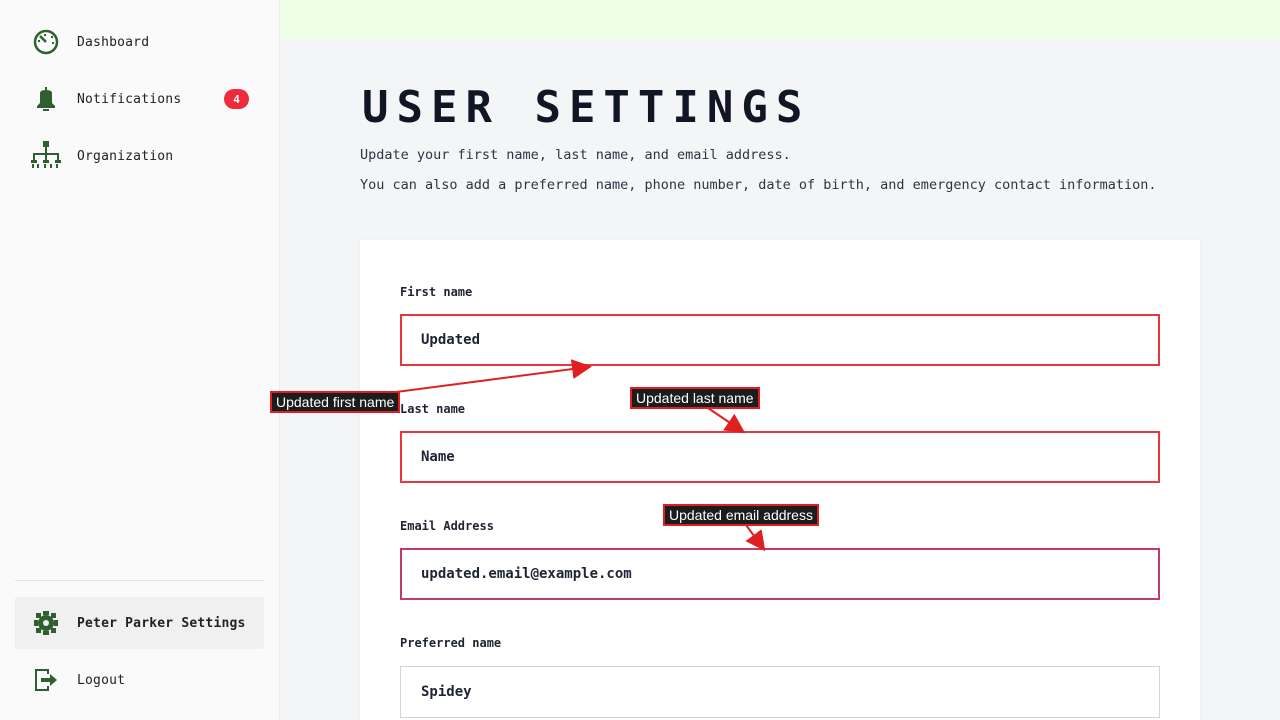 The image size is (1280, 720). What do you see at coordinates (780, 457) in the screenshot?
I see `last-name-input` at bounding box center [780, 457].